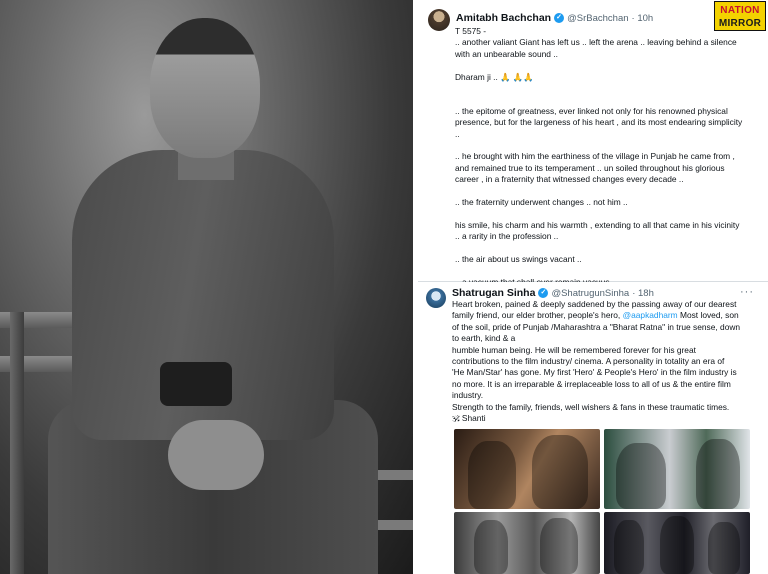 The image size is (768, 574). What do you see at coordinates (484, 338) in the screenshot?
I see `tweet-line: to earth, kind & a` at bounding box center [484, 338].